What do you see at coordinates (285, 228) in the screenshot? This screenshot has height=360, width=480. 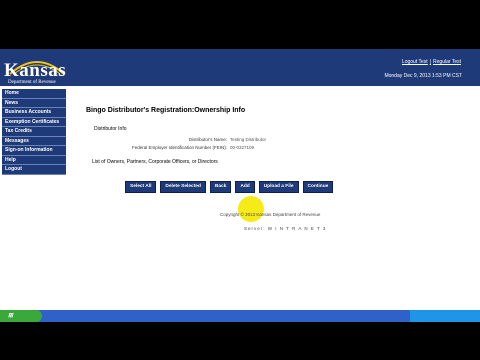 I see `server-text: Server: W I N T R A N E T 3` at bounding box center [285, 228].